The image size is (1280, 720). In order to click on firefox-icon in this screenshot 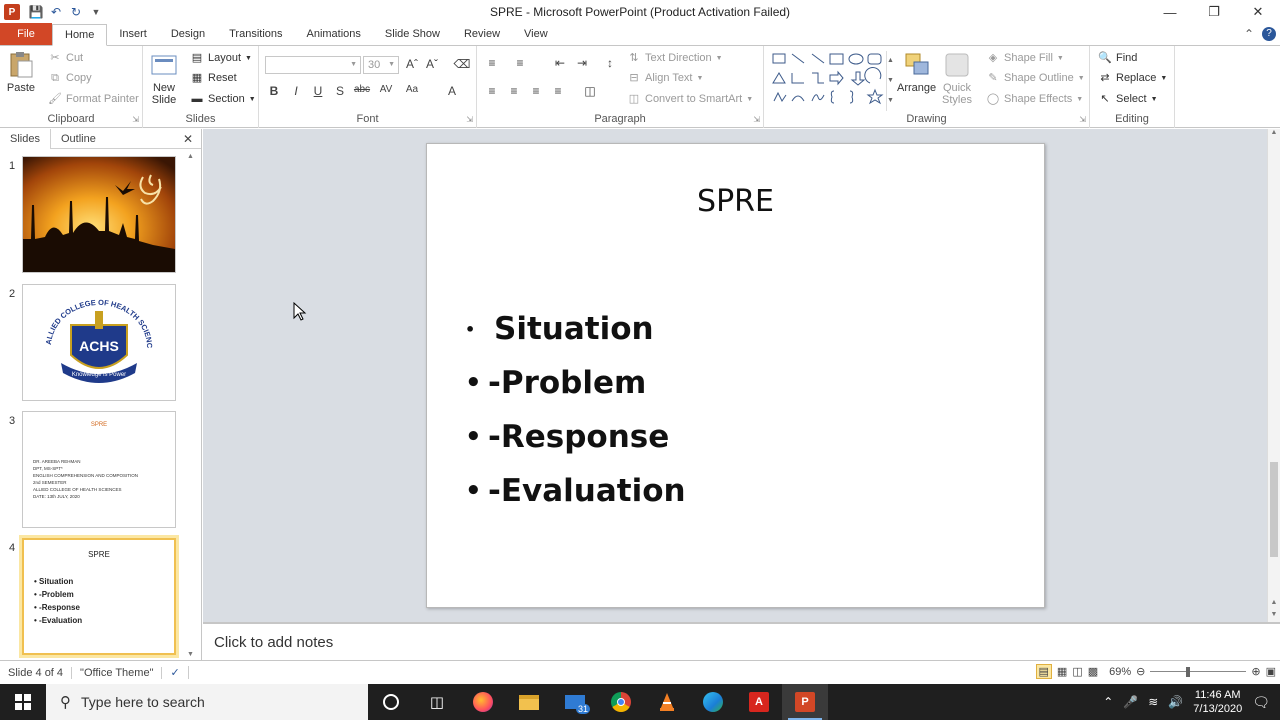, I will do `click(483, 702)`.